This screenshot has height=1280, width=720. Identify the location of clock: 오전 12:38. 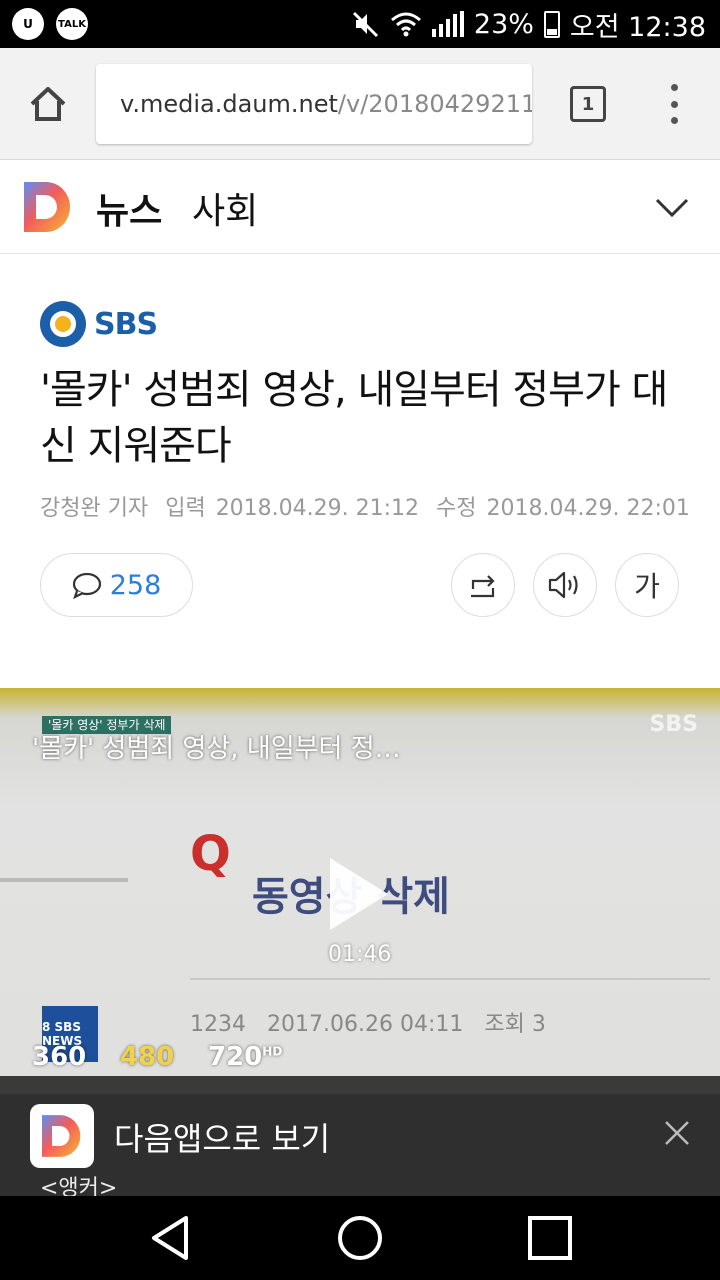
(637, 27).